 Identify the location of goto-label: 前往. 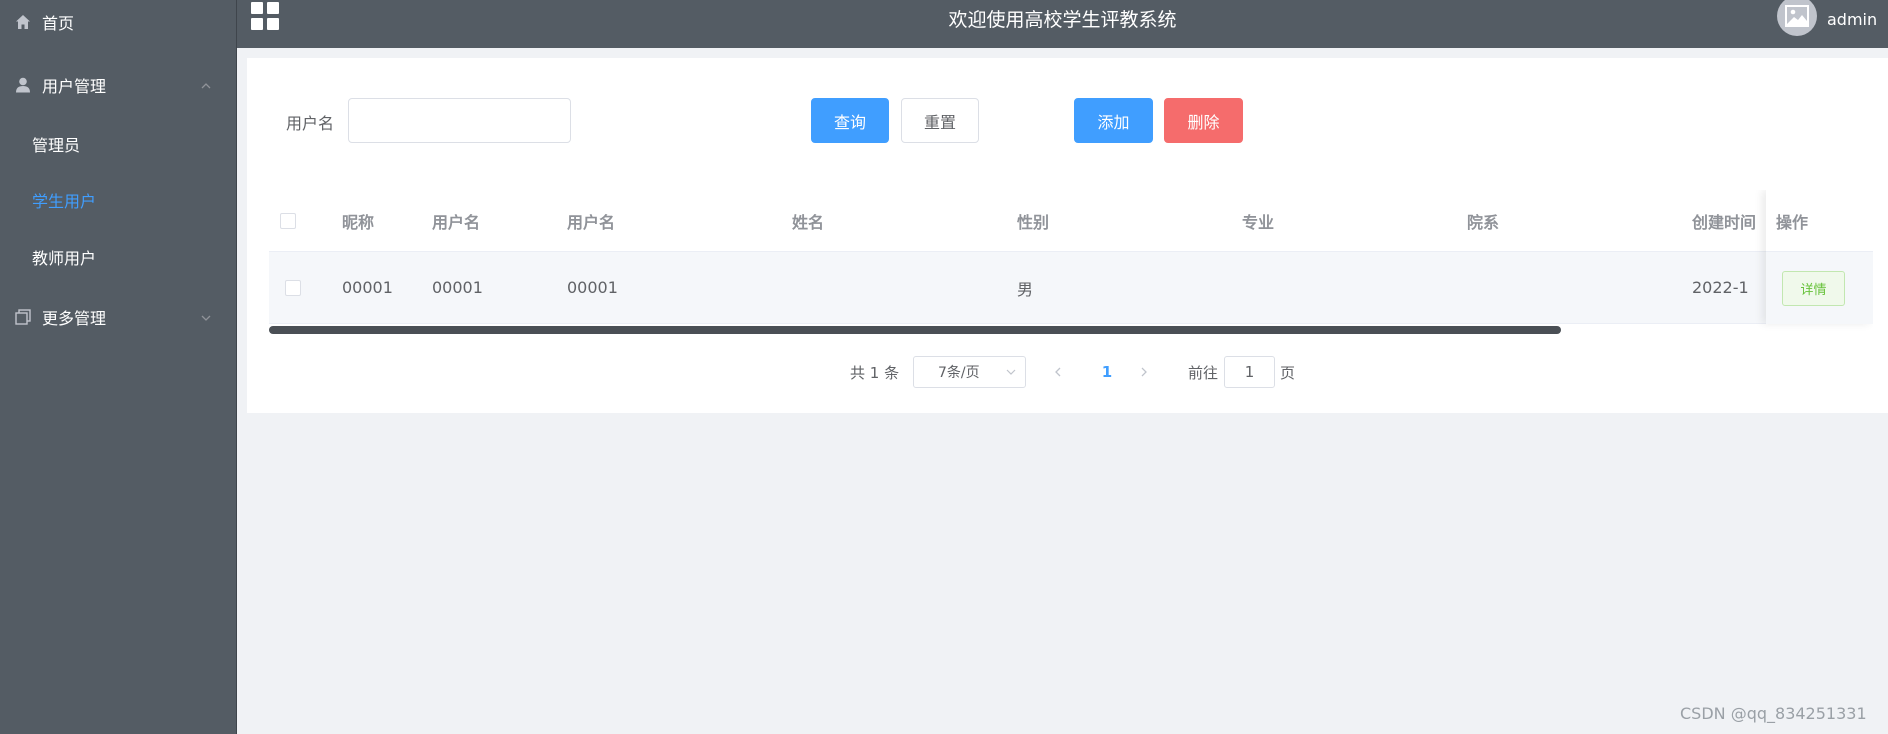
(1203, 372).